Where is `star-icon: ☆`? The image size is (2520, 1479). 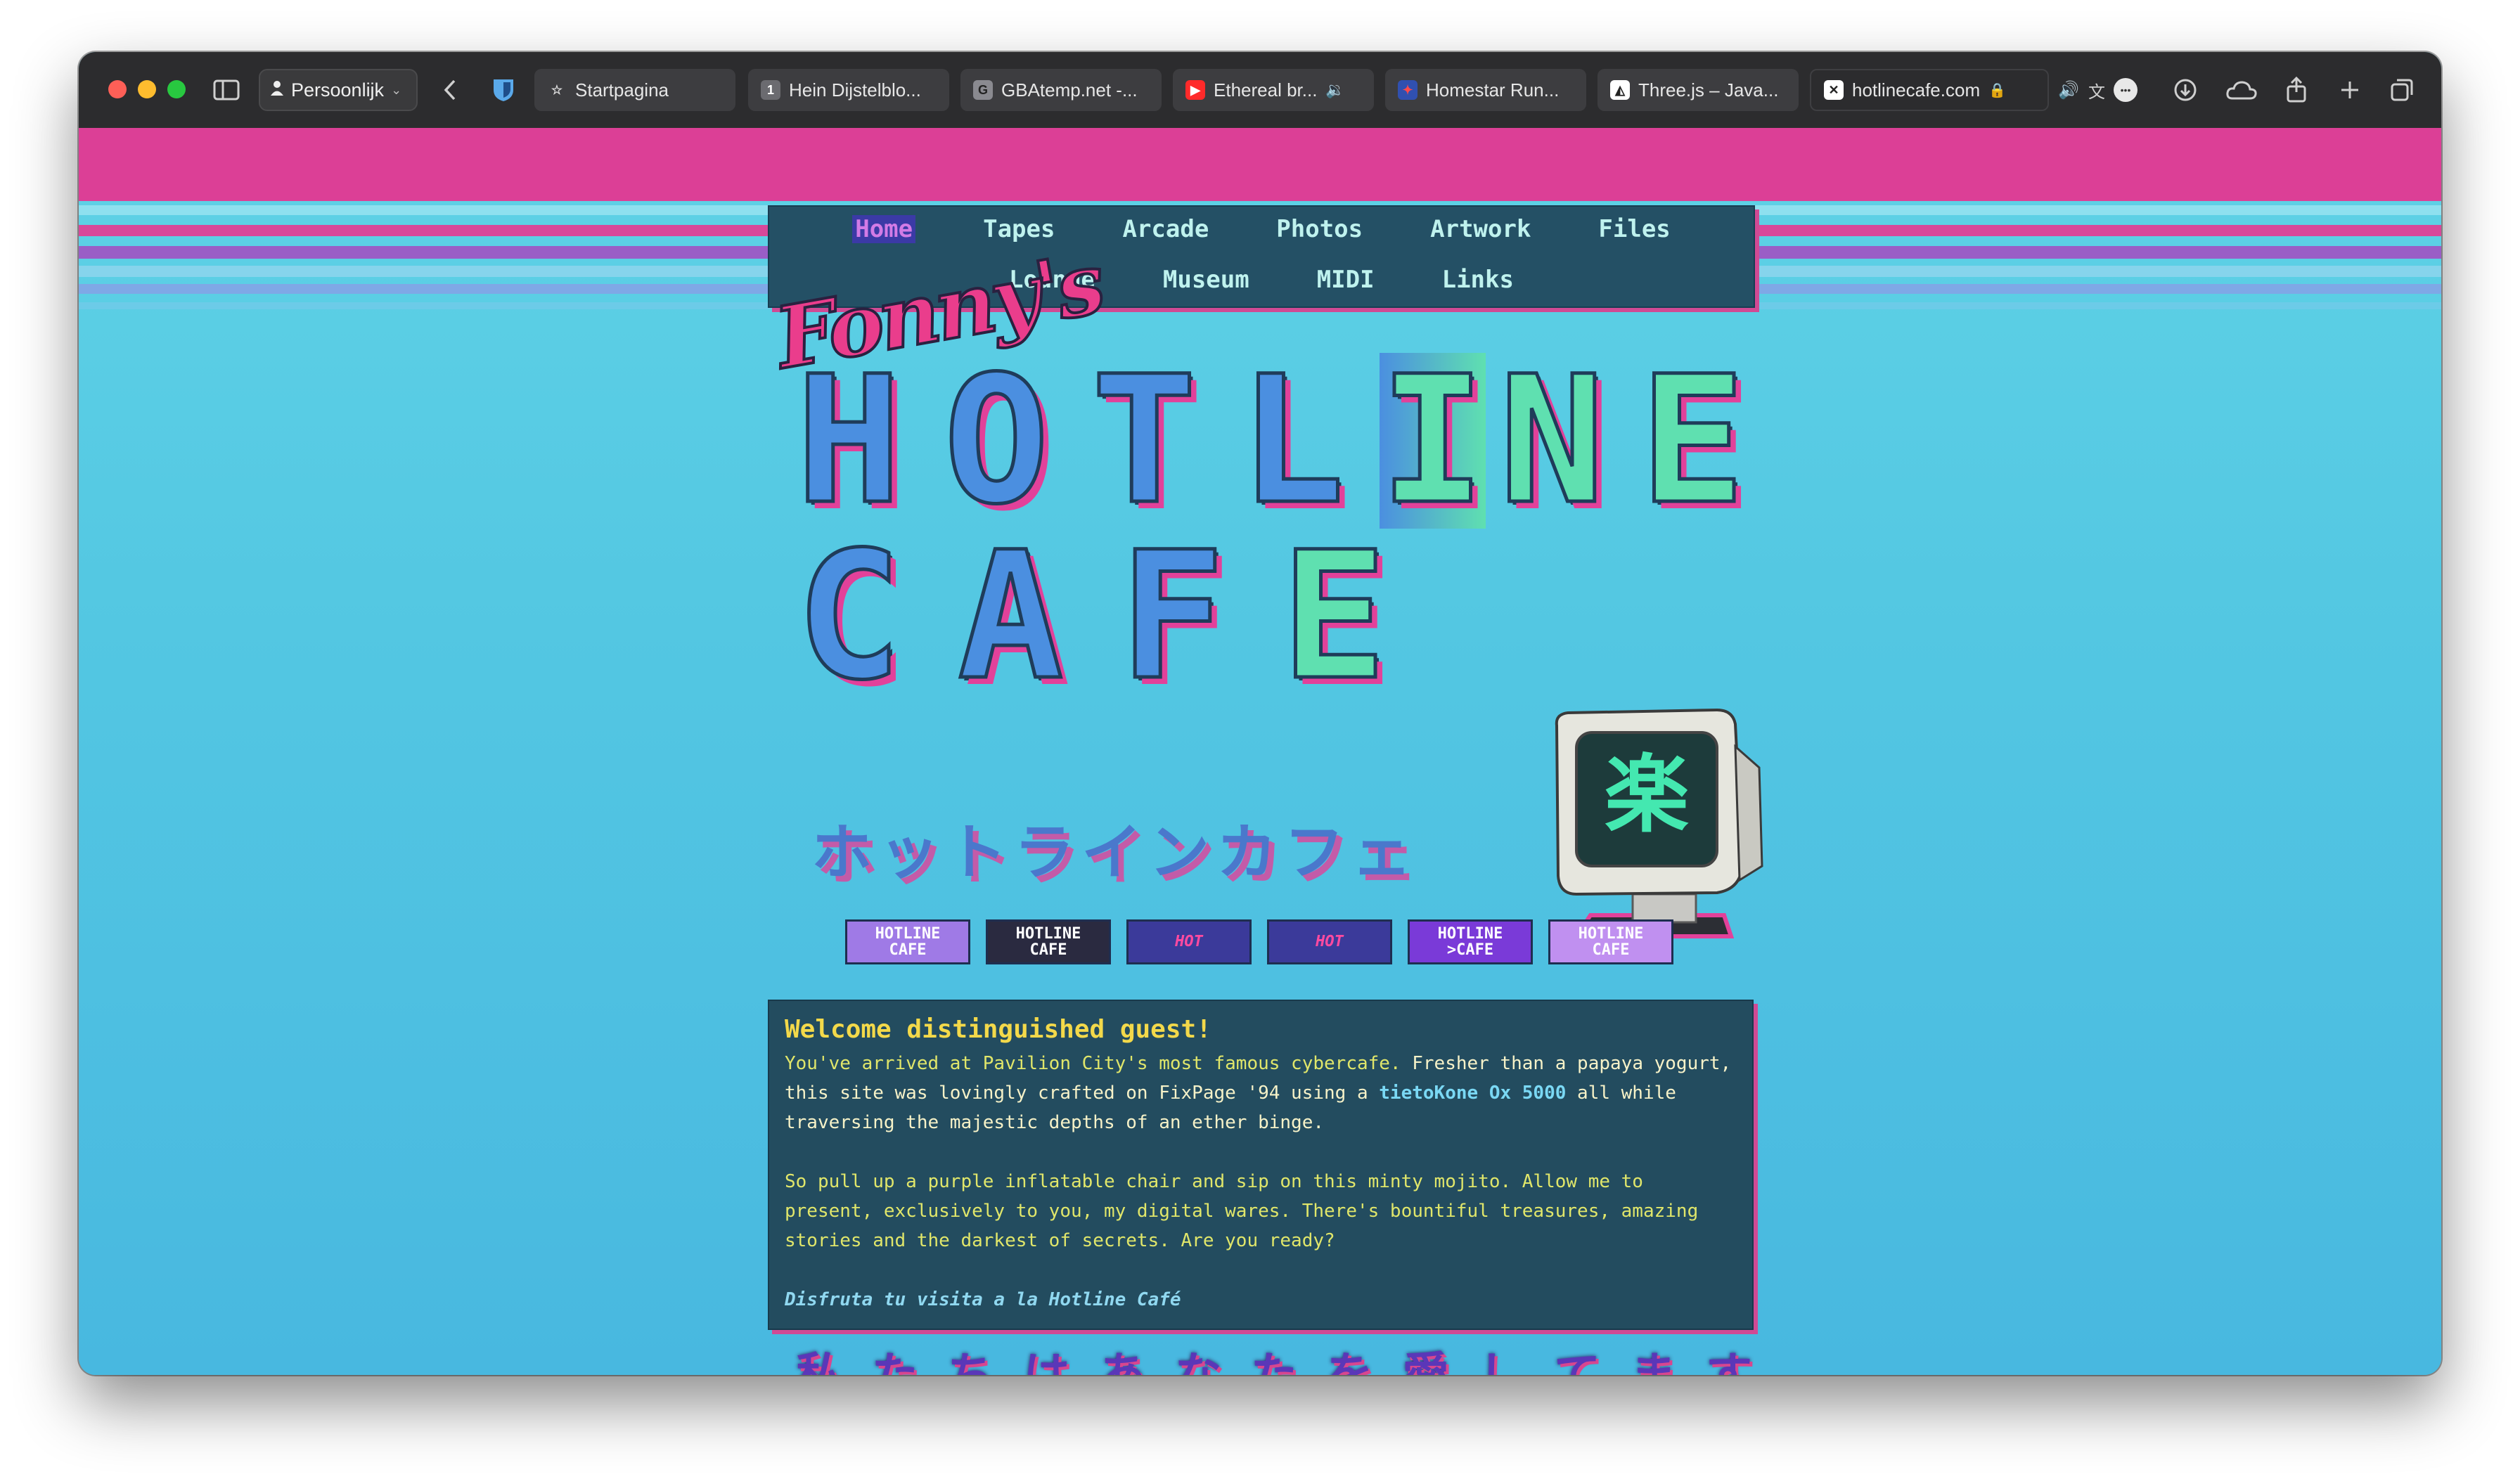
star-icon: ☆ is located at coordinates (557, 89).